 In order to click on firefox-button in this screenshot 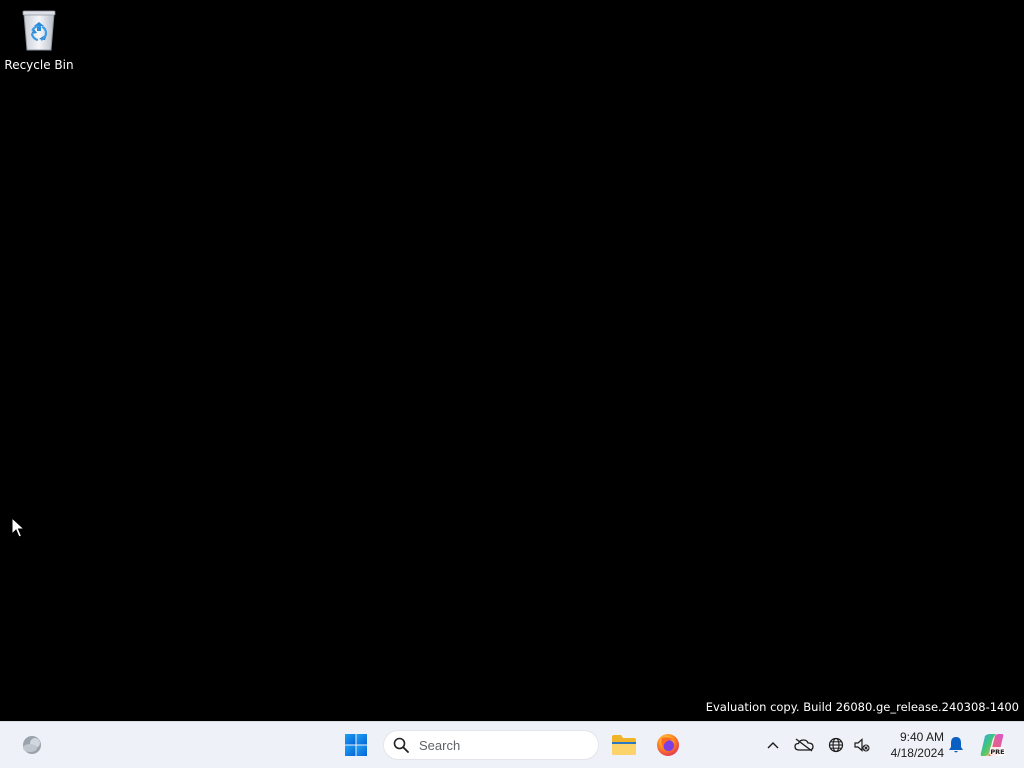, I will do `click(668, 745)`.